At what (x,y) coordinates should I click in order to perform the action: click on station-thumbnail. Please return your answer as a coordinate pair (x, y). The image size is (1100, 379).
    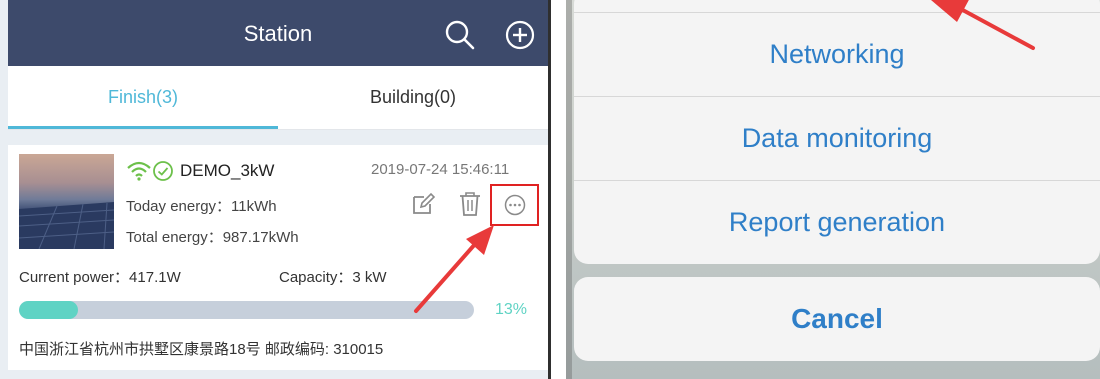
    Looking at the image, I should click on (66, 201).